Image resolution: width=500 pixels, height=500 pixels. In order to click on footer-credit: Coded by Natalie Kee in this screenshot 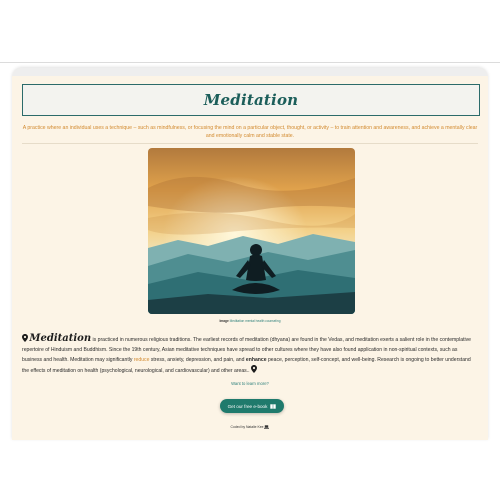, I will do `click(250, 427)`.